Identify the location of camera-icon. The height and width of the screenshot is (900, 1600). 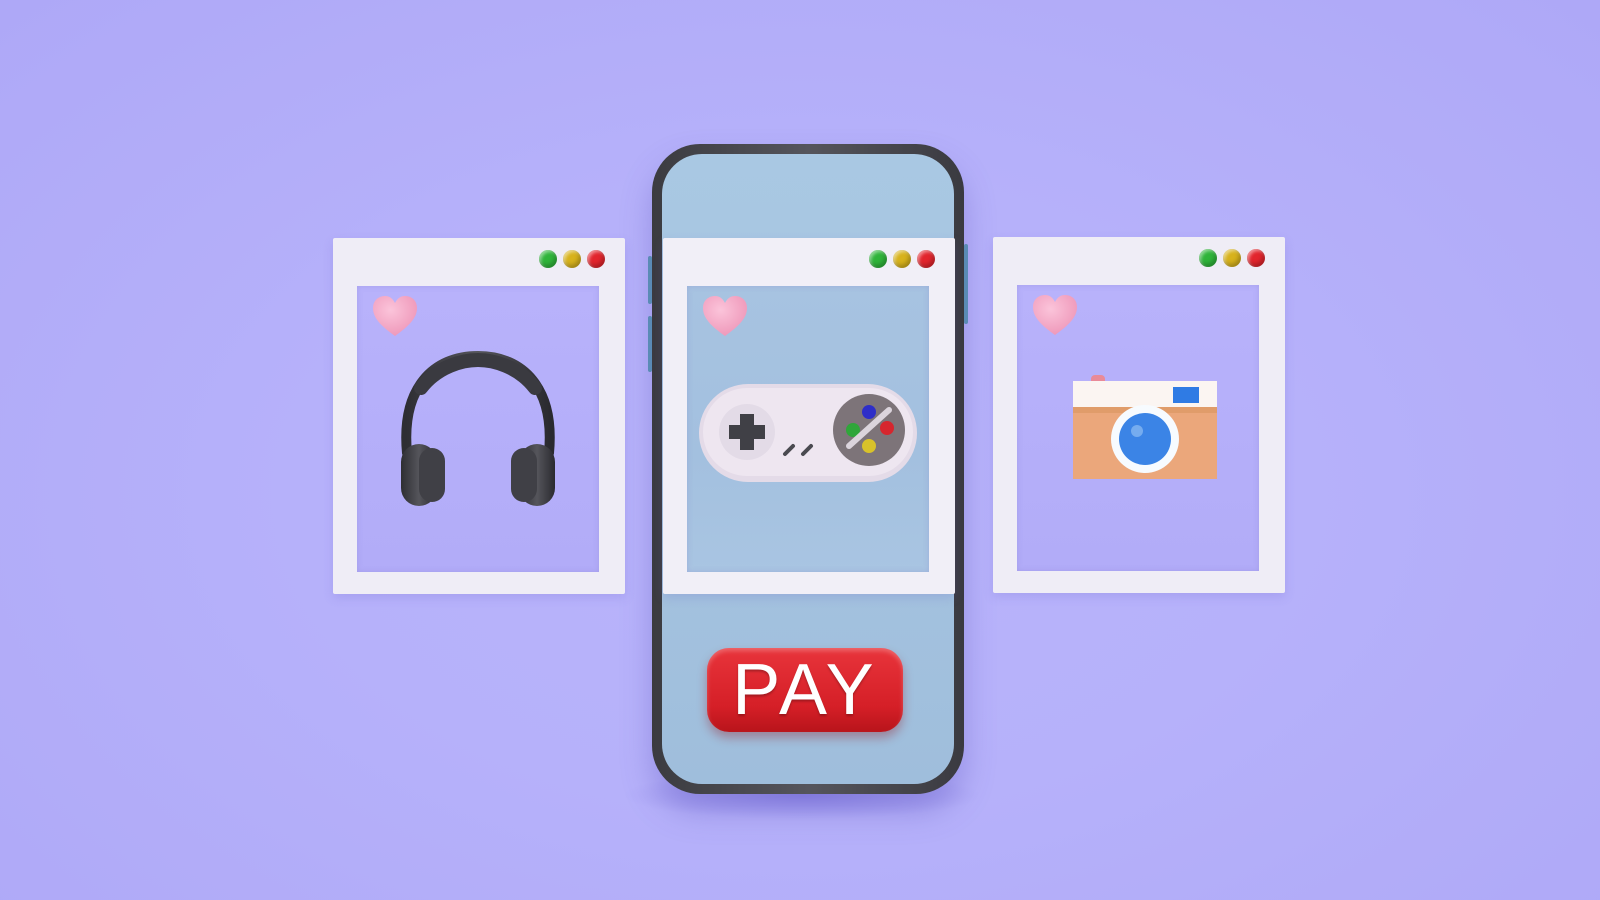
(1145, 427).